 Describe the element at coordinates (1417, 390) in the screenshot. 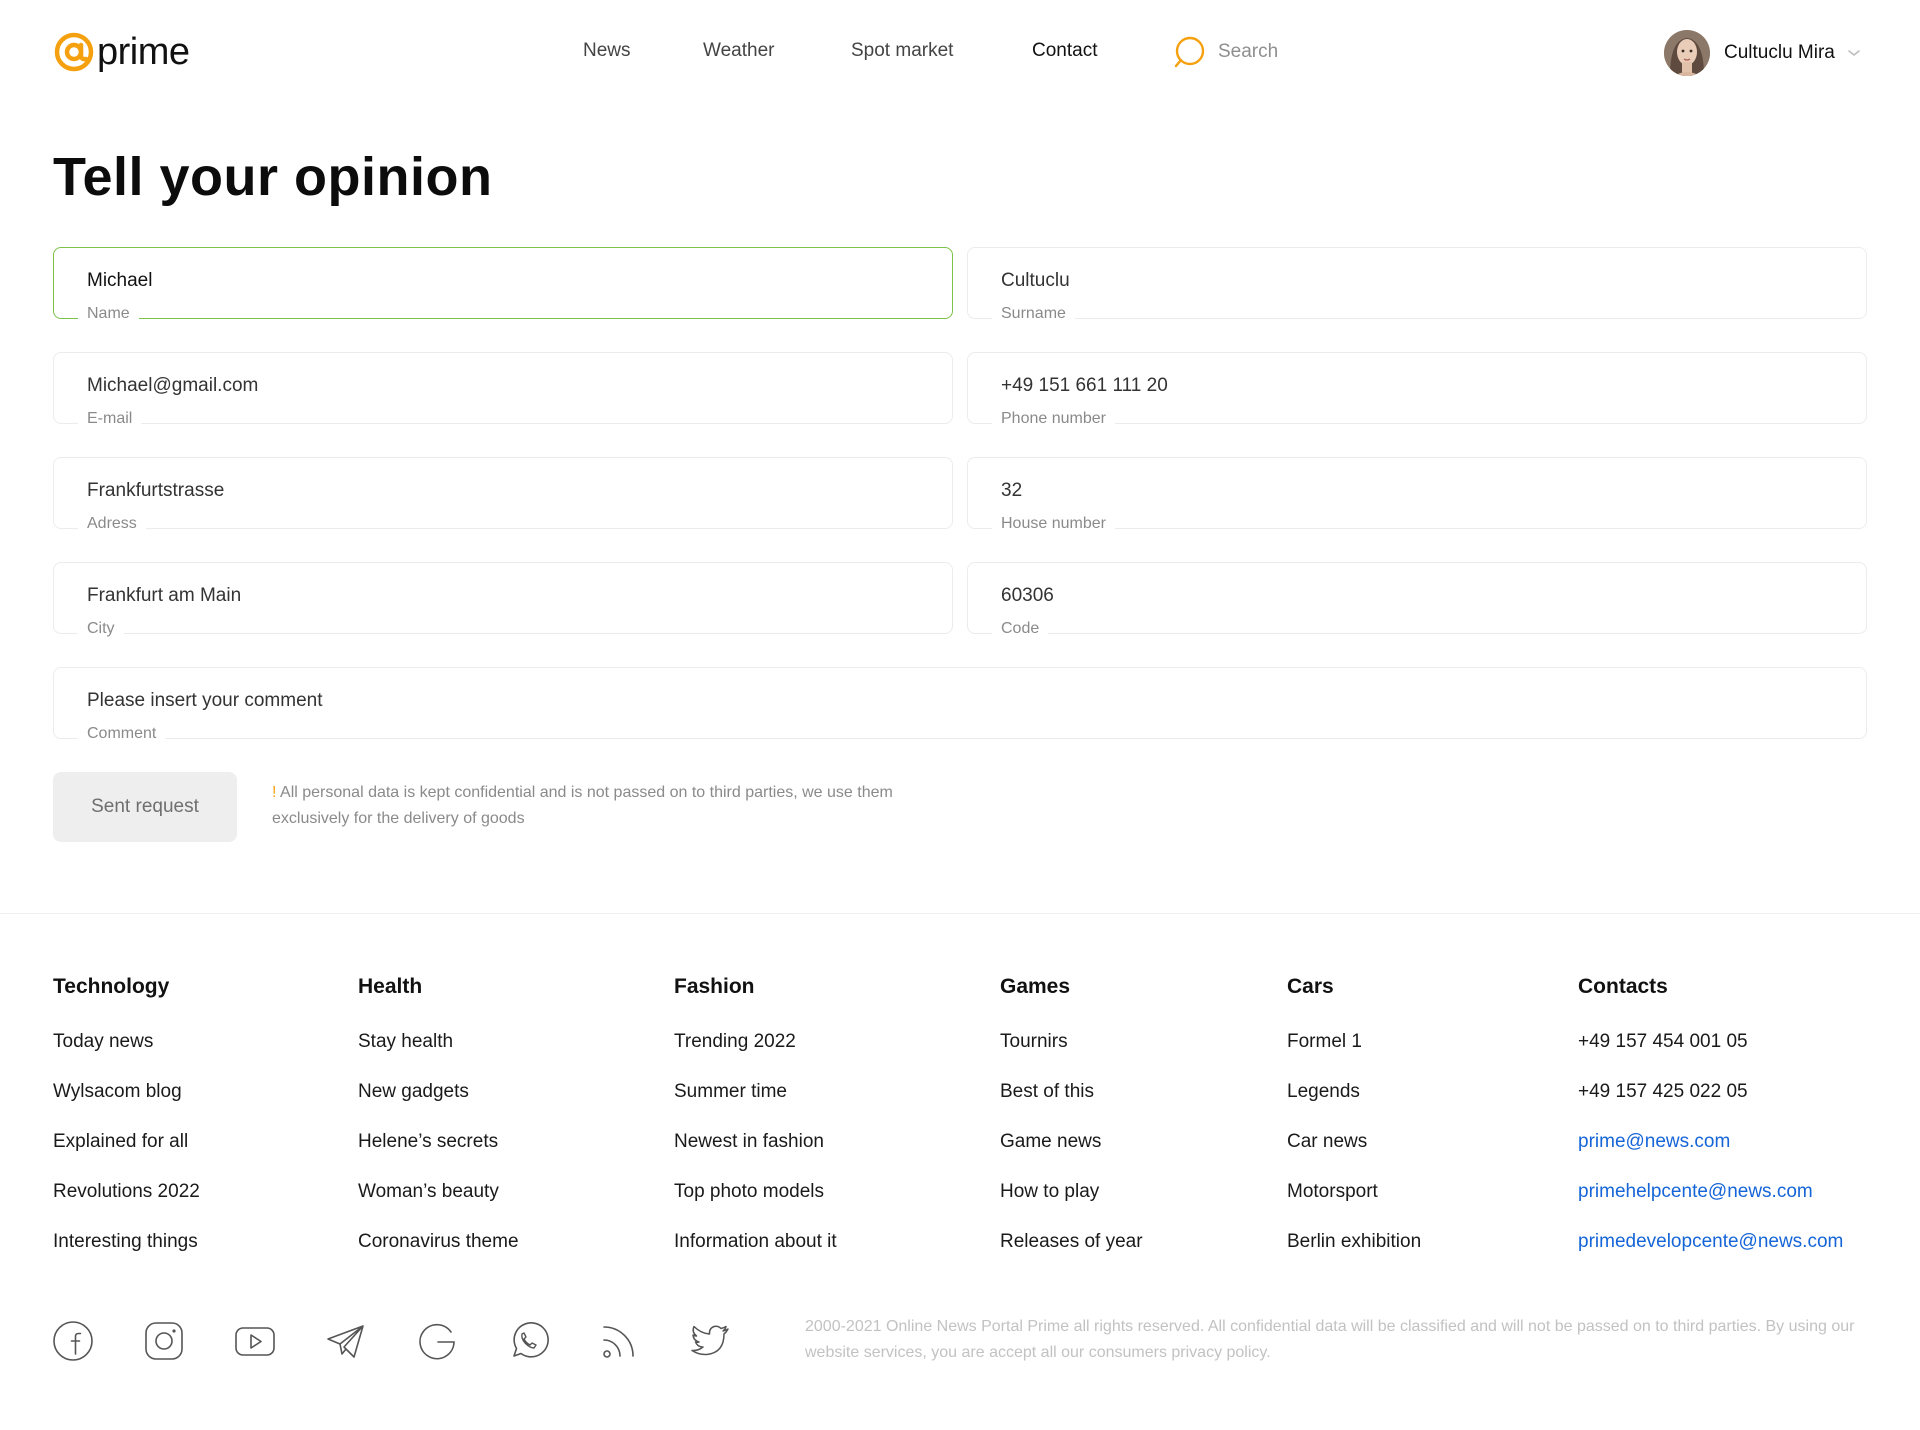

I see `phone-field: +49 151 661 111 20 Phone number` at that location.